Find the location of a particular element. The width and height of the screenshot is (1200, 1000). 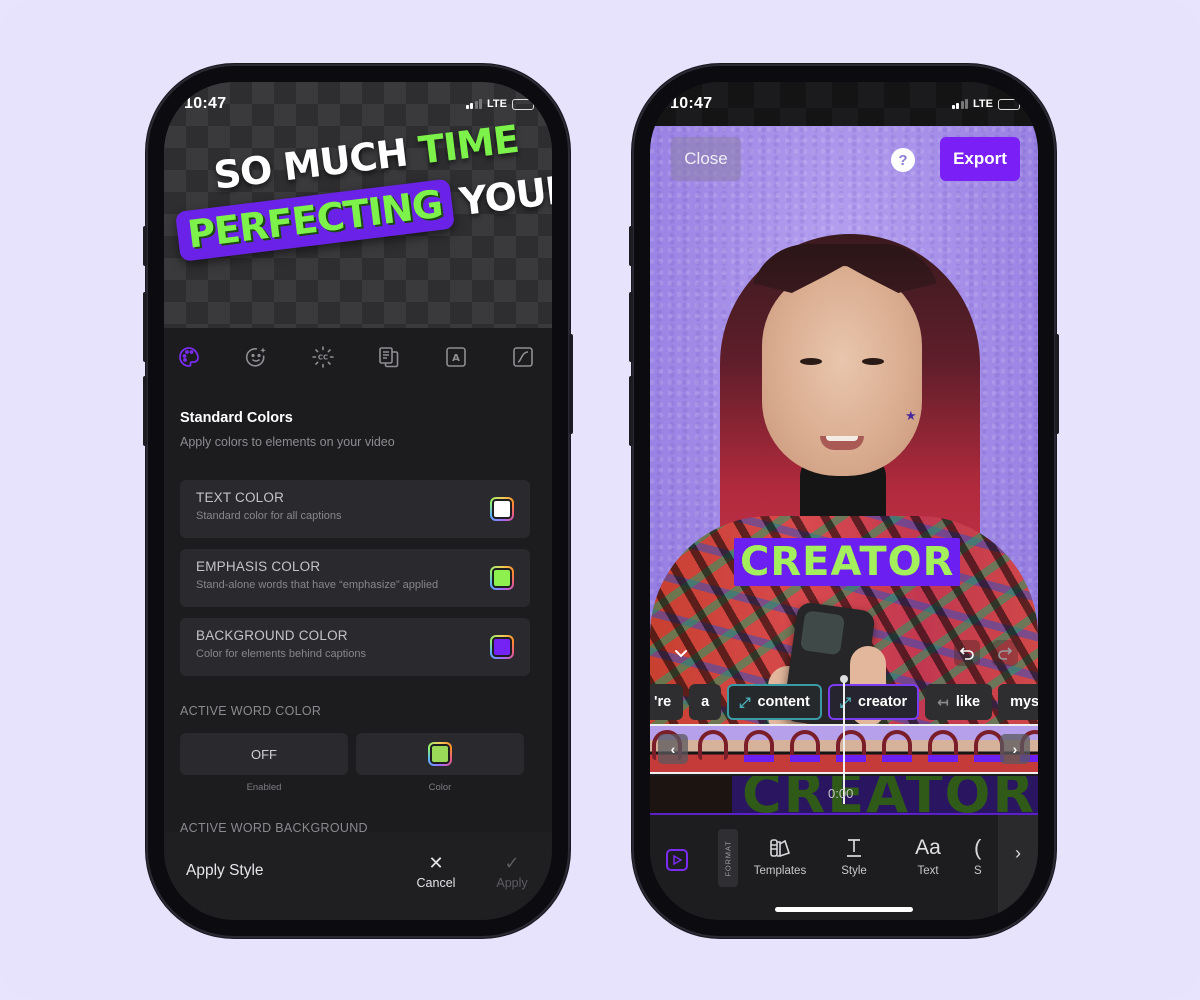

undo-button is located at coordinates (967, 653).